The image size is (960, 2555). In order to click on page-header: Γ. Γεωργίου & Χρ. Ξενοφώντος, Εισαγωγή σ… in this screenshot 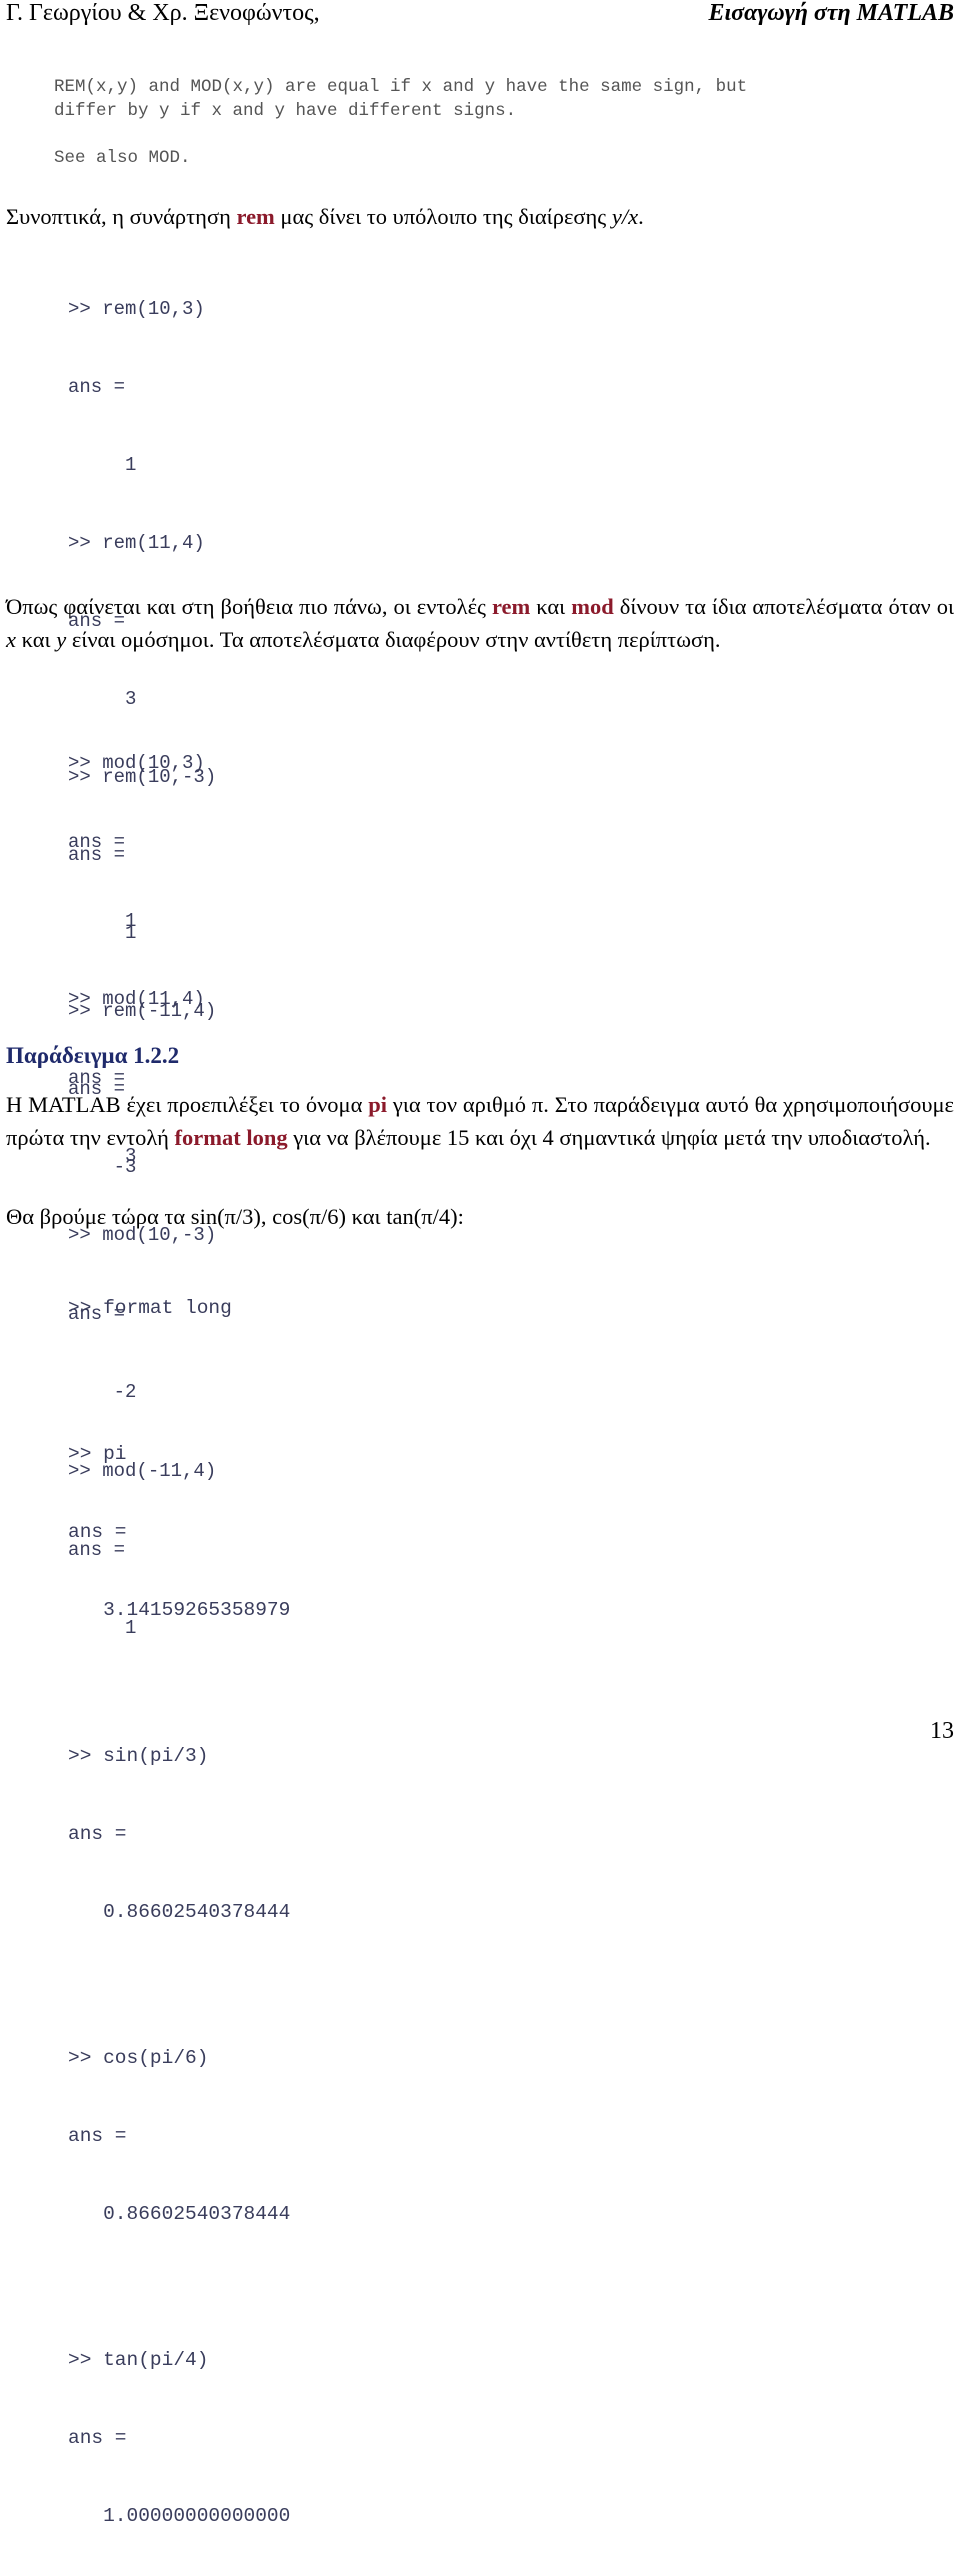, I will do `click(480, 20)`.